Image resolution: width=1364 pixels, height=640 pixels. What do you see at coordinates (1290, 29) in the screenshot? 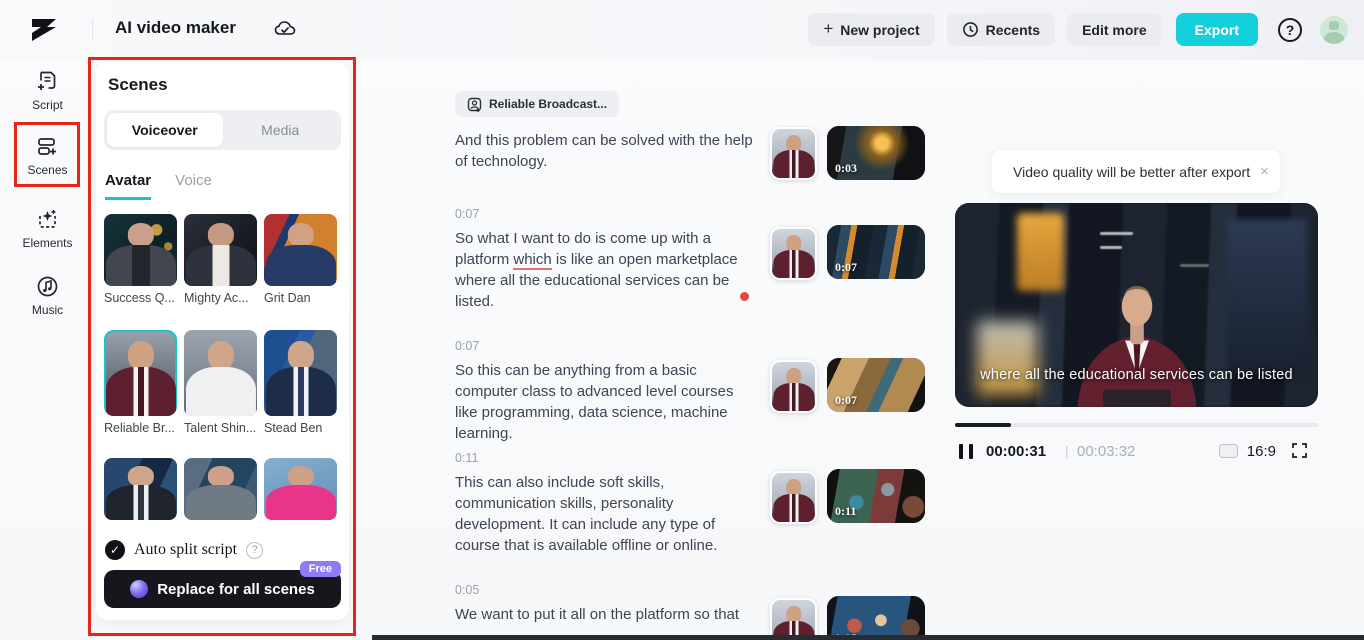
I see `help-icon: ?` at bounding box center [1290, 29].